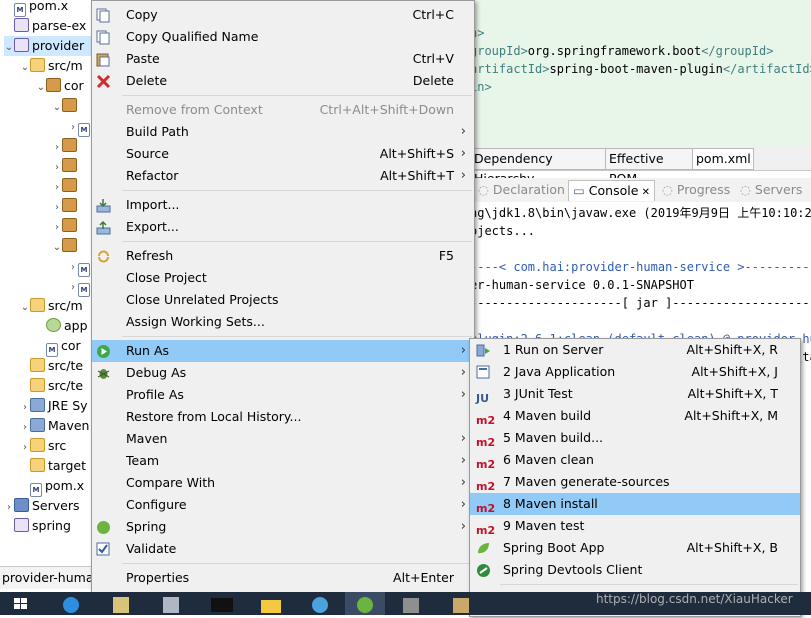 This screenshot has height=618, width=811. I want to click on submenu-item-spring-boot-app: Spring Boot App Alt+Shift+X, B, so click(635, 548).